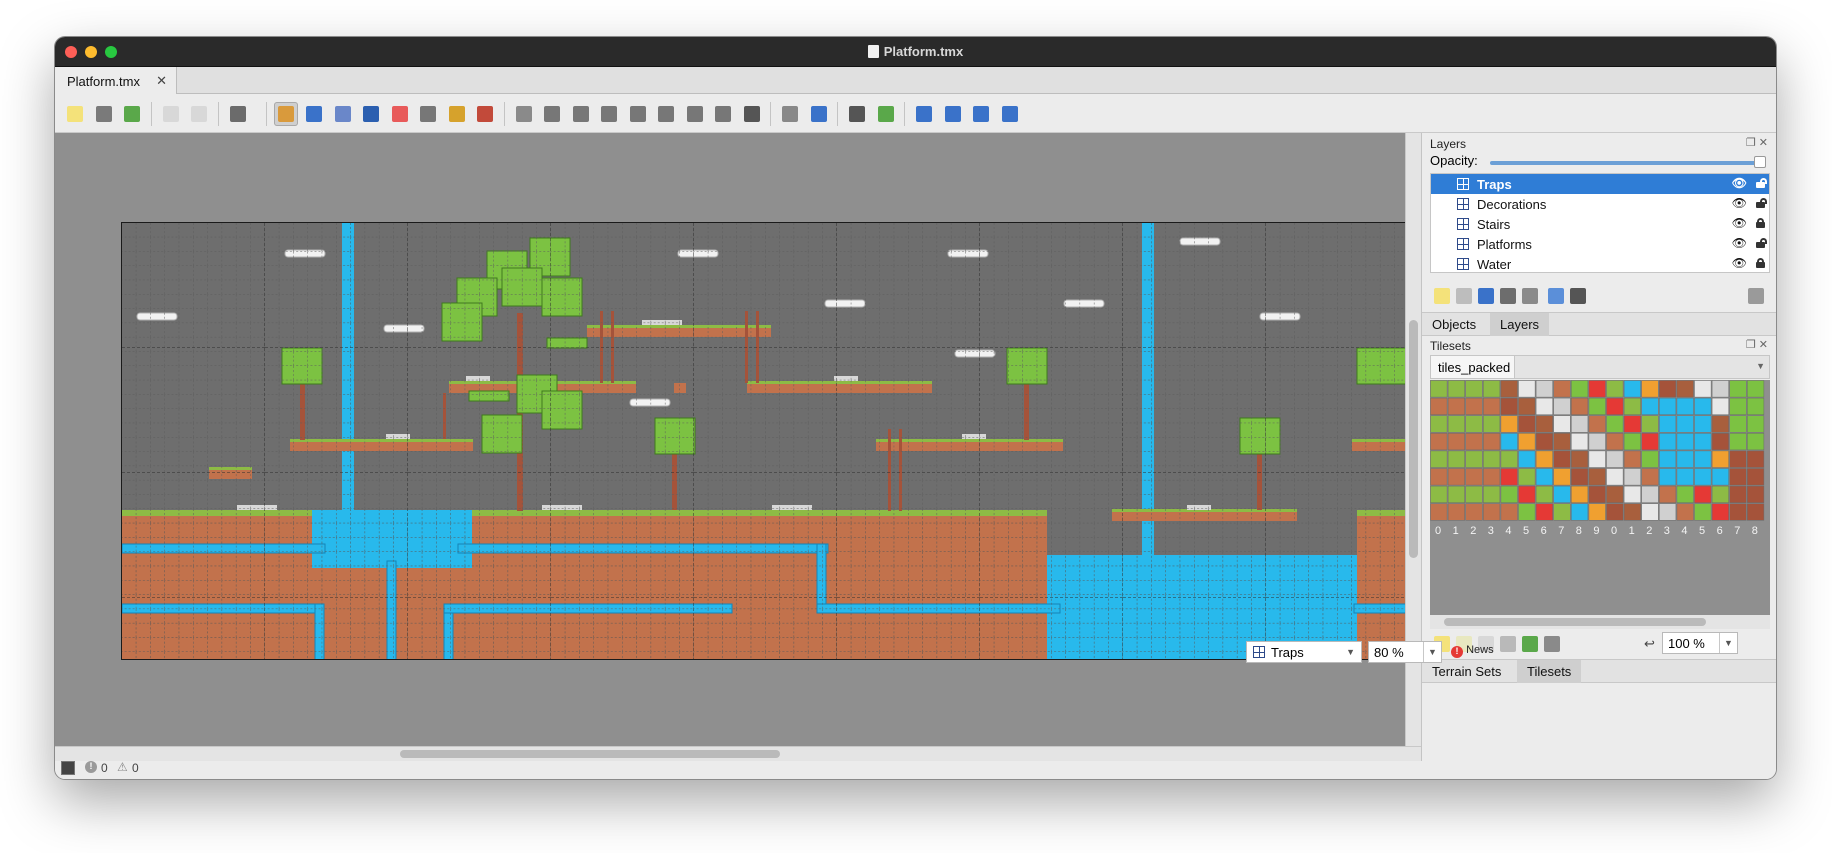 Image resolution: width=1832 pixels, height=853 pixels. Describe the element at coordinates (953, 114) in the screenshot. I see `flip-vertical-button` at that location.